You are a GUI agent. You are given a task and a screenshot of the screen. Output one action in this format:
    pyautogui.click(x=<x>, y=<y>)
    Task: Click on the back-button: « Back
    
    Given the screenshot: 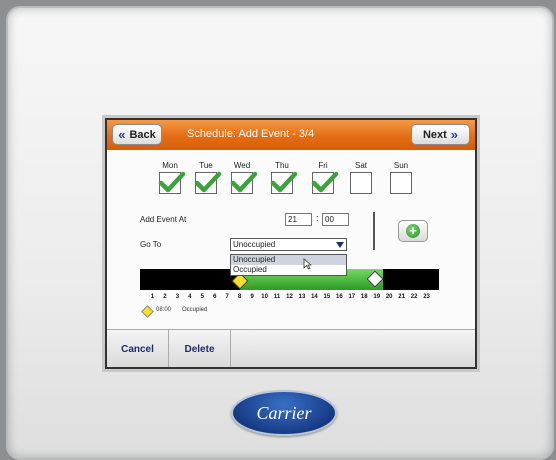 What is the action you would take?
    pyautogui.click(x=137, y=134)
    